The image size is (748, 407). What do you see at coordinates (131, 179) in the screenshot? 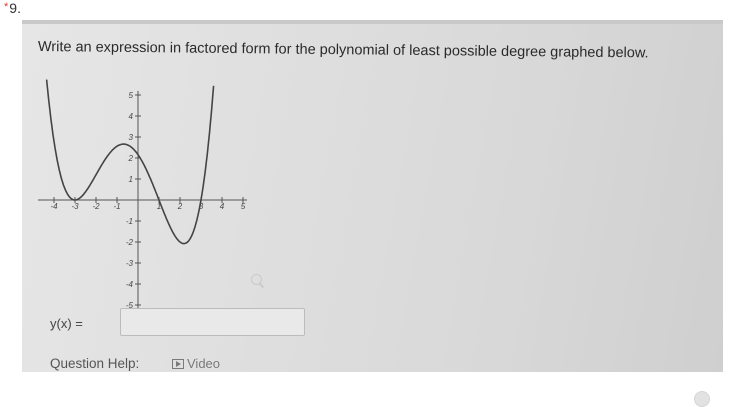
I see `y-tick-label: 1` at bounding box center [131, 179].